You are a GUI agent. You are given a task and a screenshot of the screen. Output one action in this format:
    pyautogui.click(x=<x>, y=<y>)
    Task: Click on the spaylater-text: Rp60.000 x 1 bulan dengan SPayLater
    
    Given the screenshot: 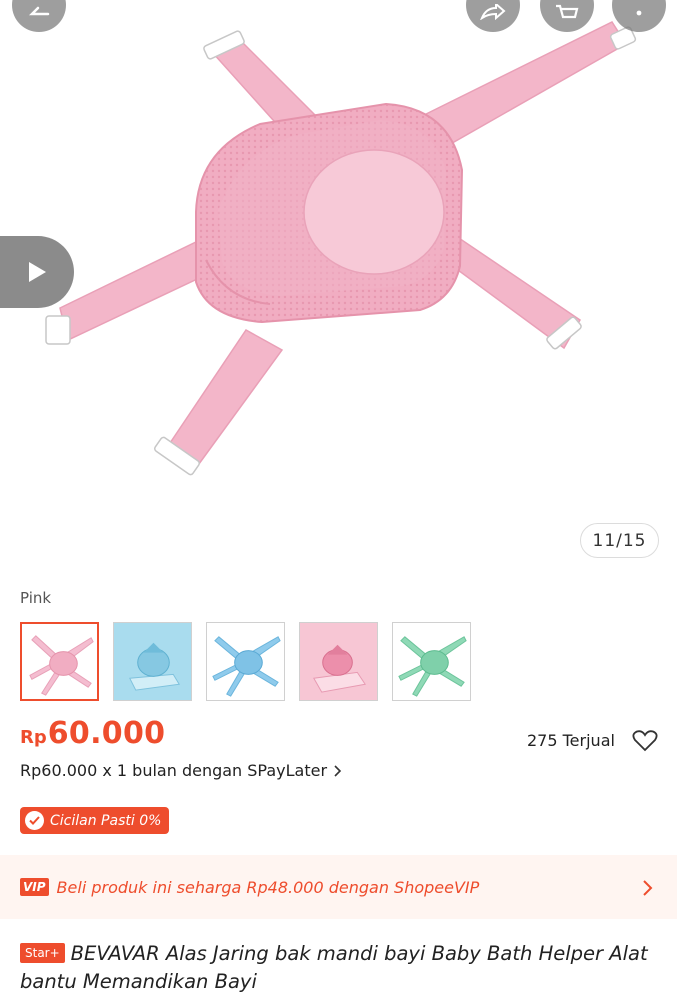 What is the action you would take?
    pyautogui.click(x=174, y=770)
    